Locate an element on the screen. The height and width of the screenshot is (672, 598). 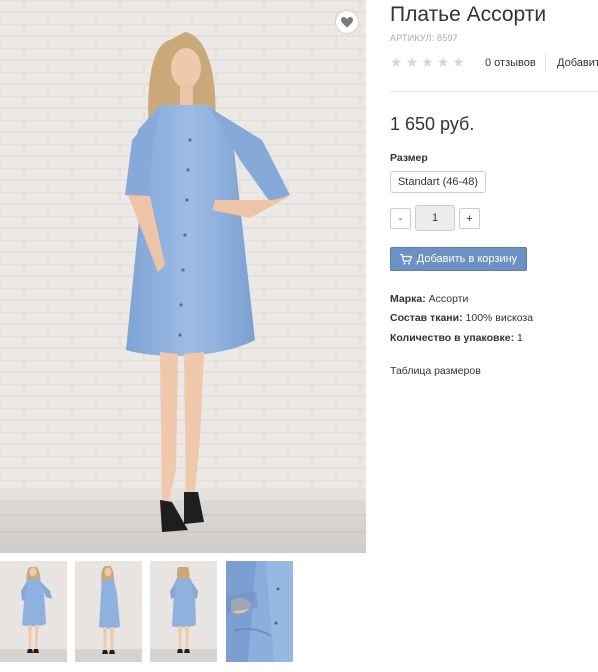
add-to-cart-label: Добавить в корзину is located at coordinates (467, 259).